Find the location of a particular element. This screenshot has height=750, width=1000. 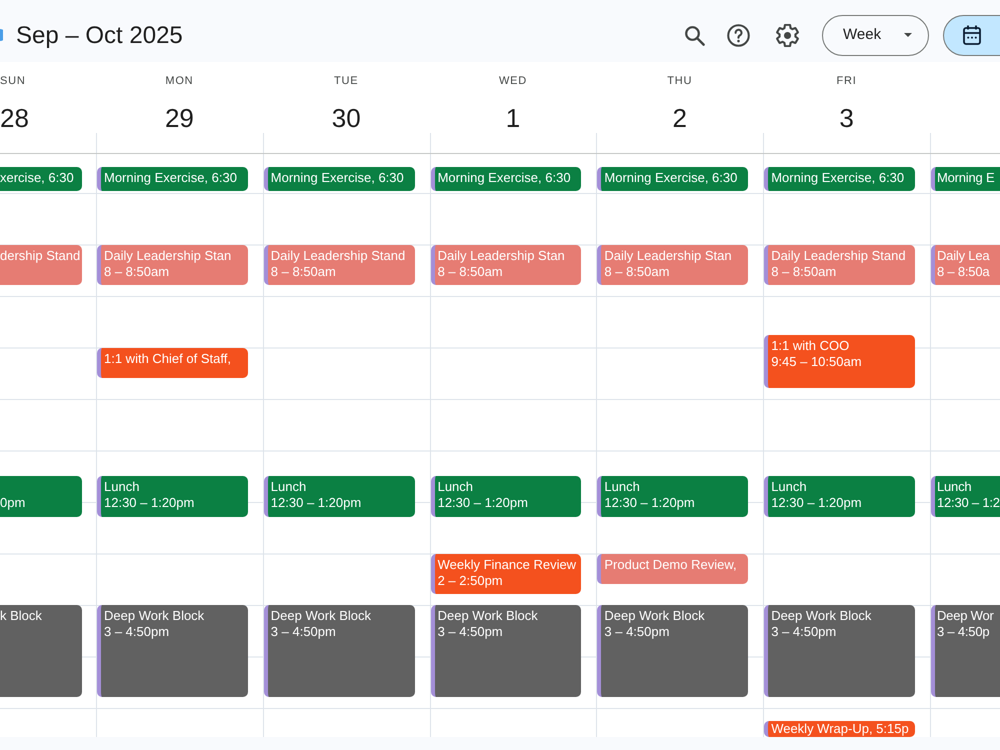

event-chip: dership Stand is located at coordinates (41, 265).